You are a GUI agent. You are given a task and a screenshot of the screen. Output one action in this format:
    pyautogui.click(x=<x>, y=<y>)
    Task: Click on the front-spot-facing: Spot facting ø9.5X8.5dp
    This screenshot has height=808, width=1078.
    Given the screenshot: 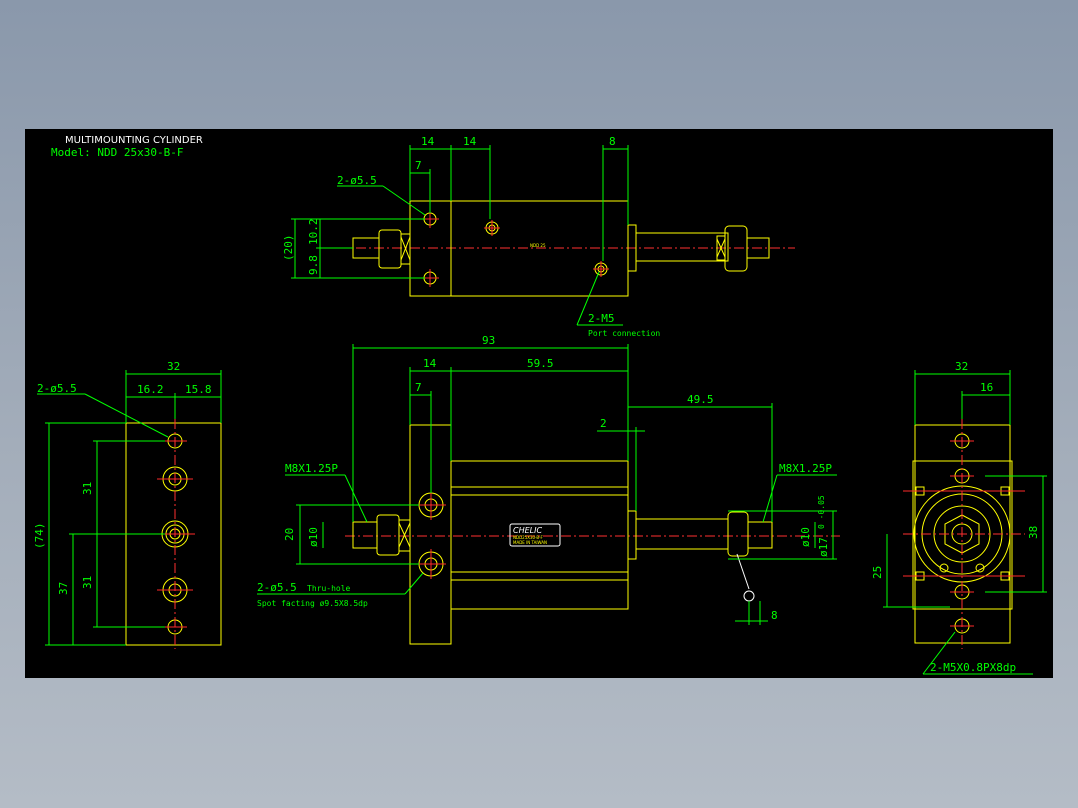 What is the action you would take?
    pyautogui.click(x=312, y=603)
    